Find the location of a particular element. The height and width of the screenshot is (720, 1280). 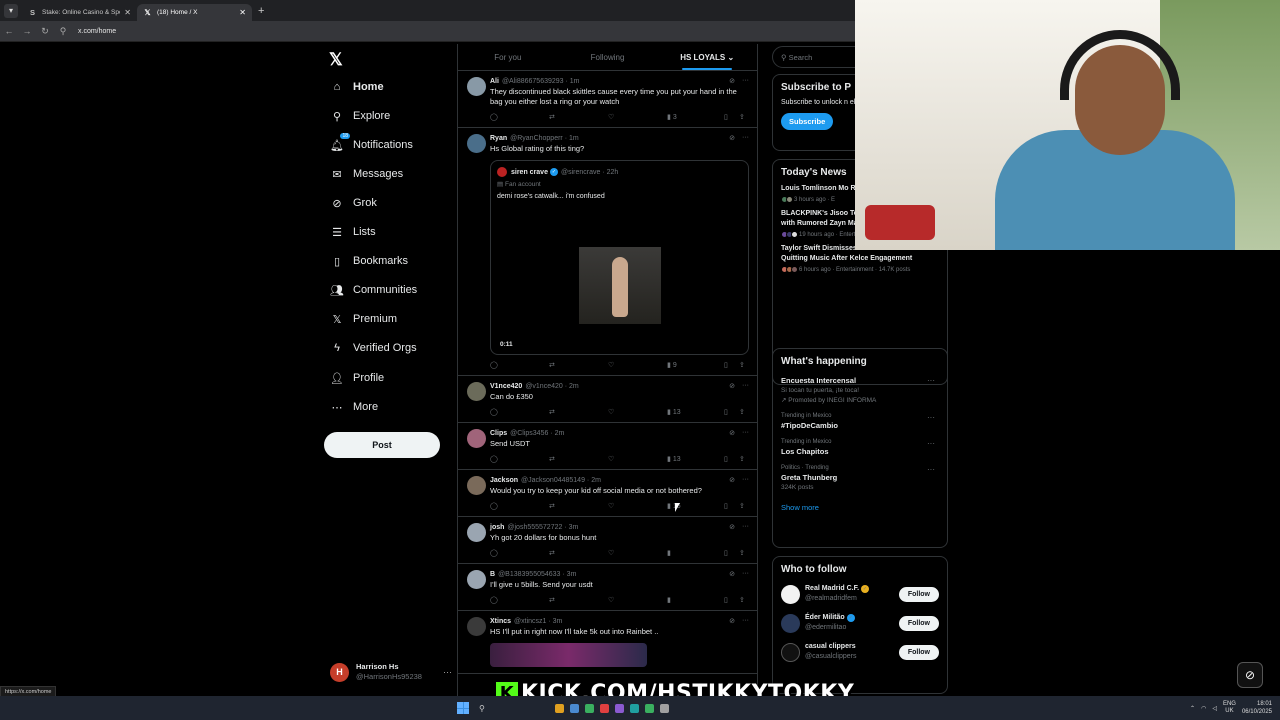

wifi-icon: ◠ is located at coordinates (1203, 708).